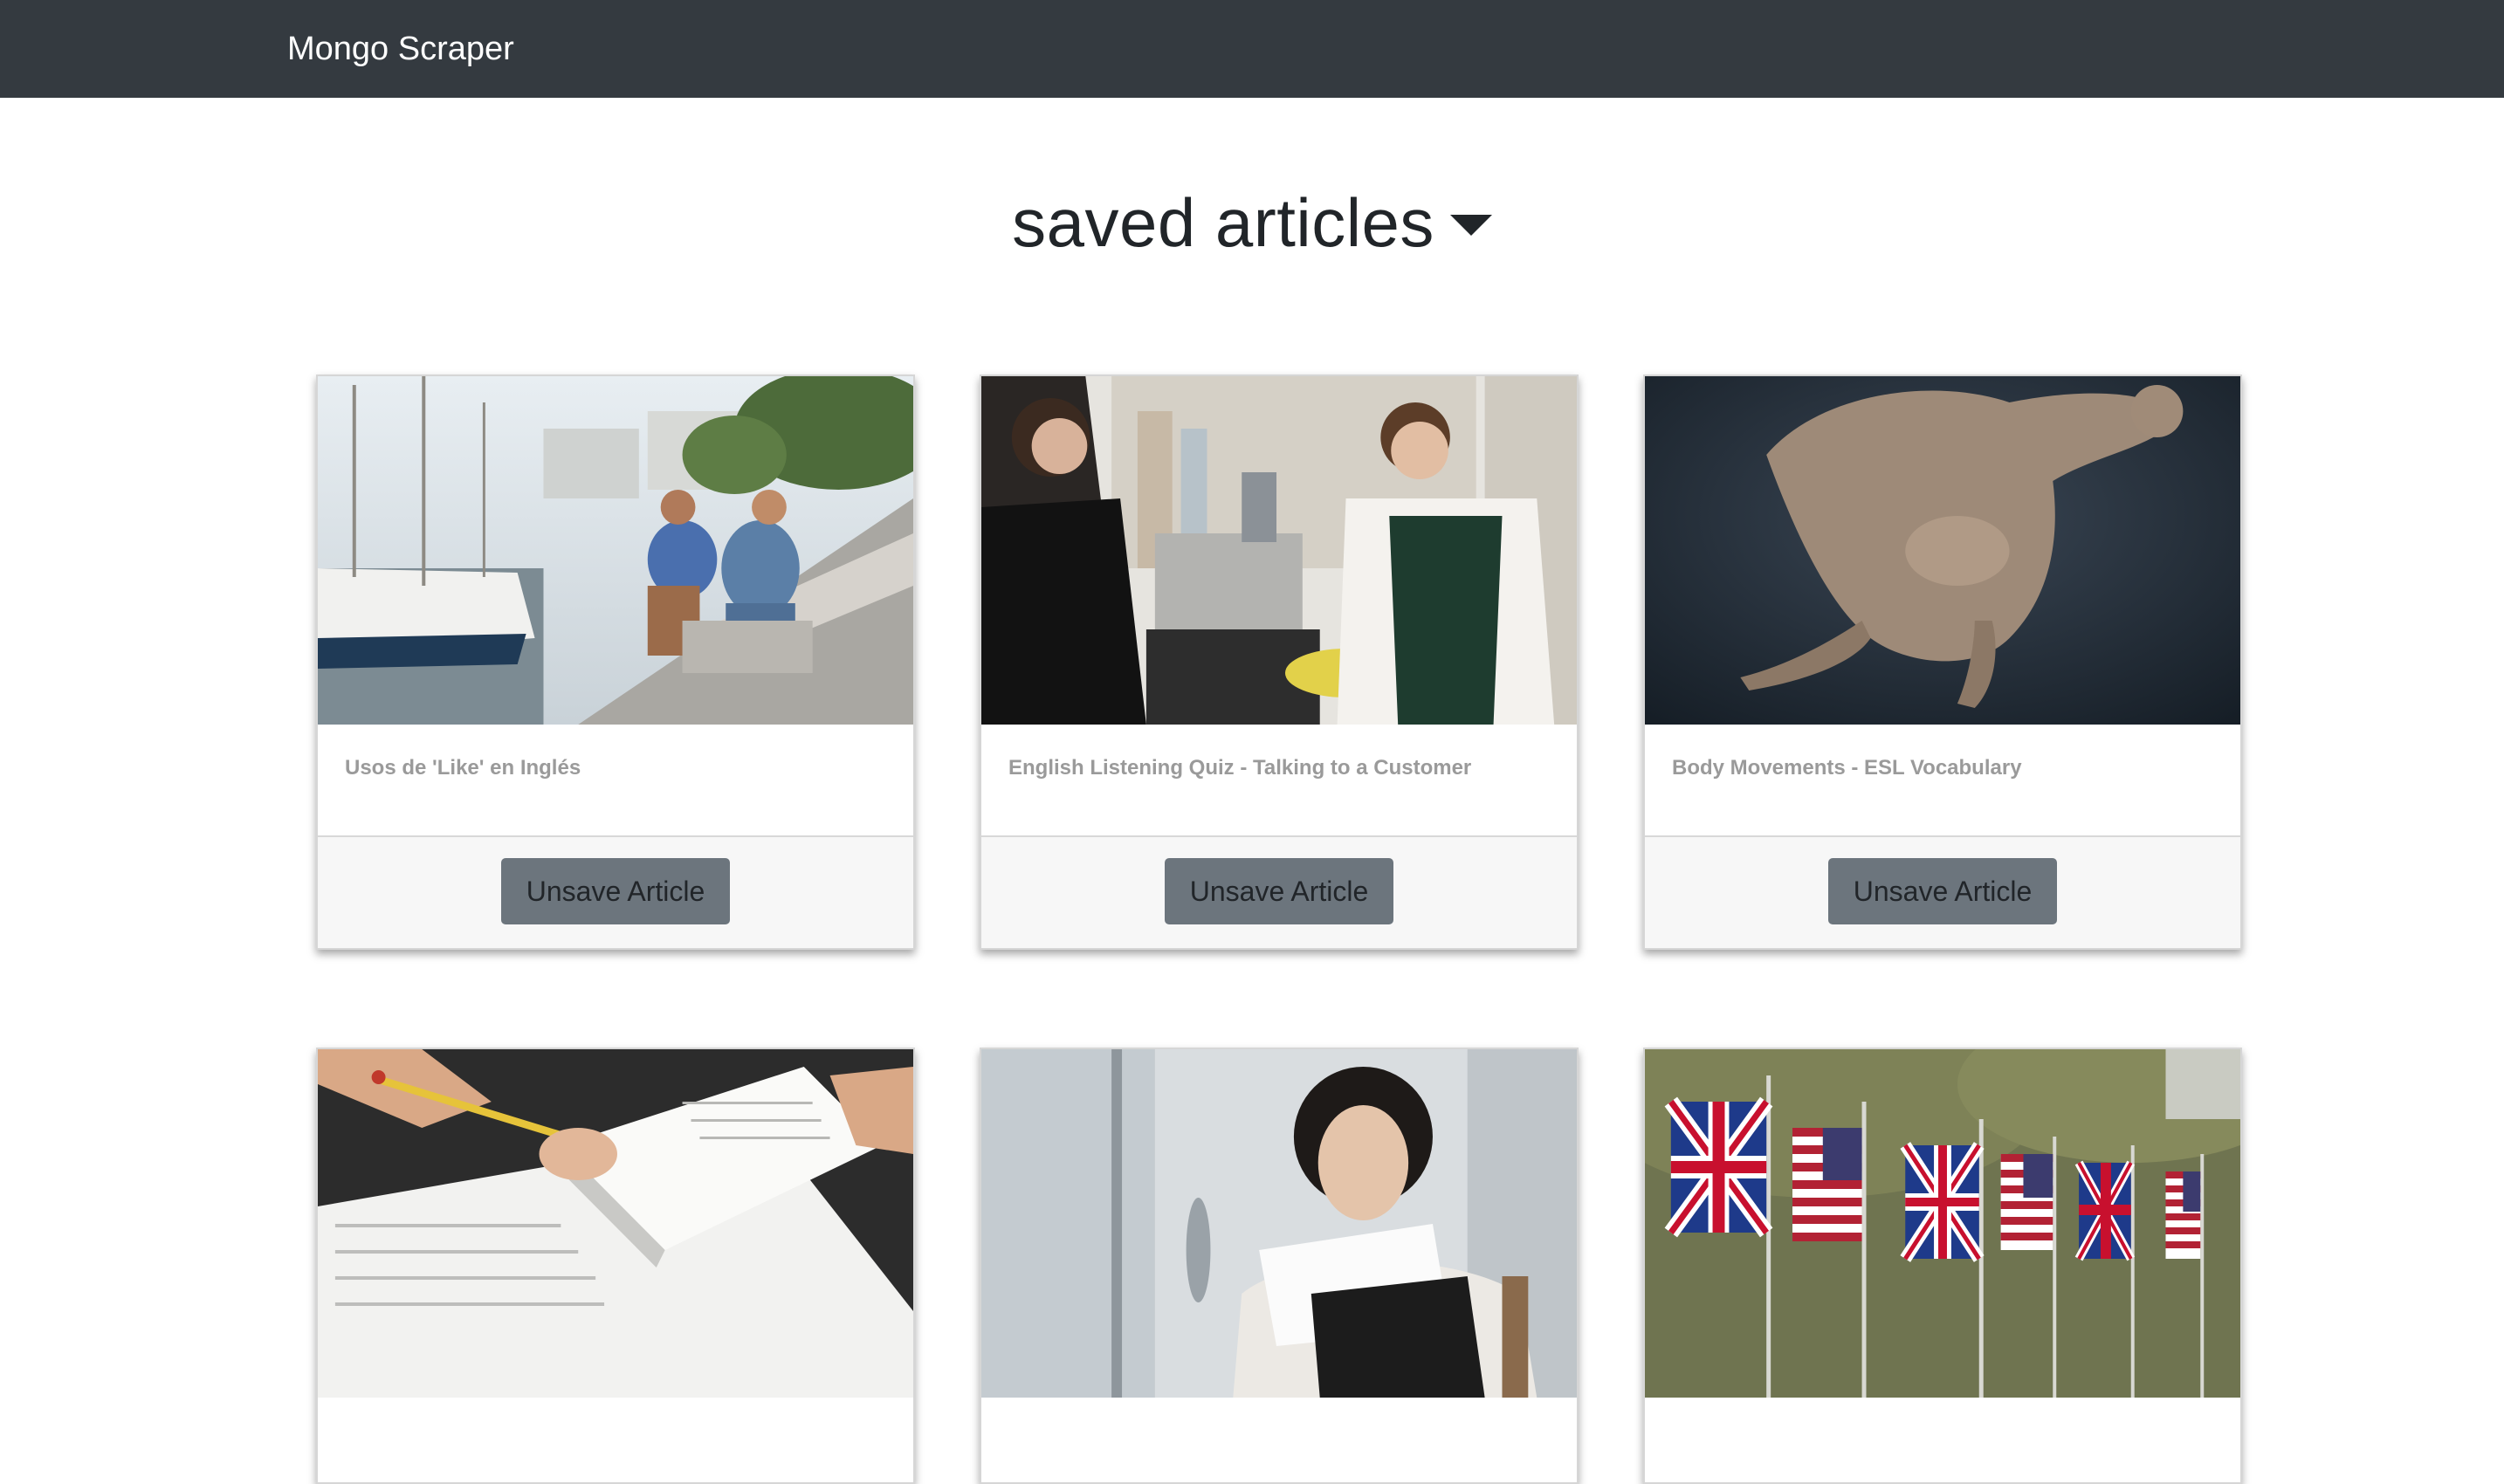  Describe the element at coordinates (1252, 49) in the screenshot. I see `navbar: Mongo Scraper` at that location.